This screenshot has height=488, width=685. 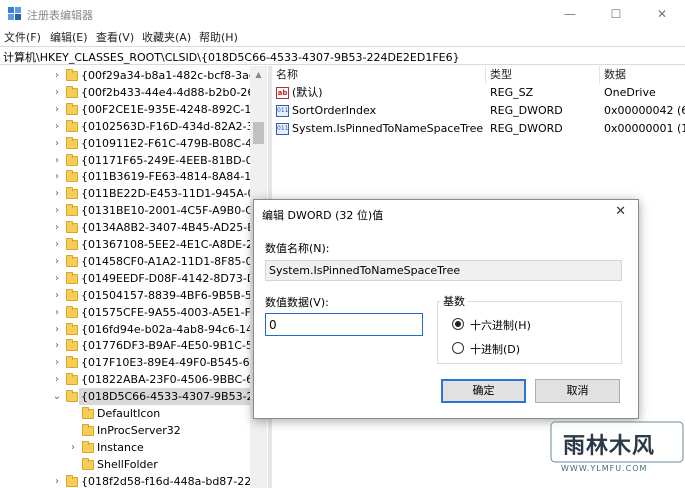 What do you see at coordinates (166, 37) in the screenshot?
I see `menu-favorites: 收藏夹(A)` at bounding box center [166, 37].